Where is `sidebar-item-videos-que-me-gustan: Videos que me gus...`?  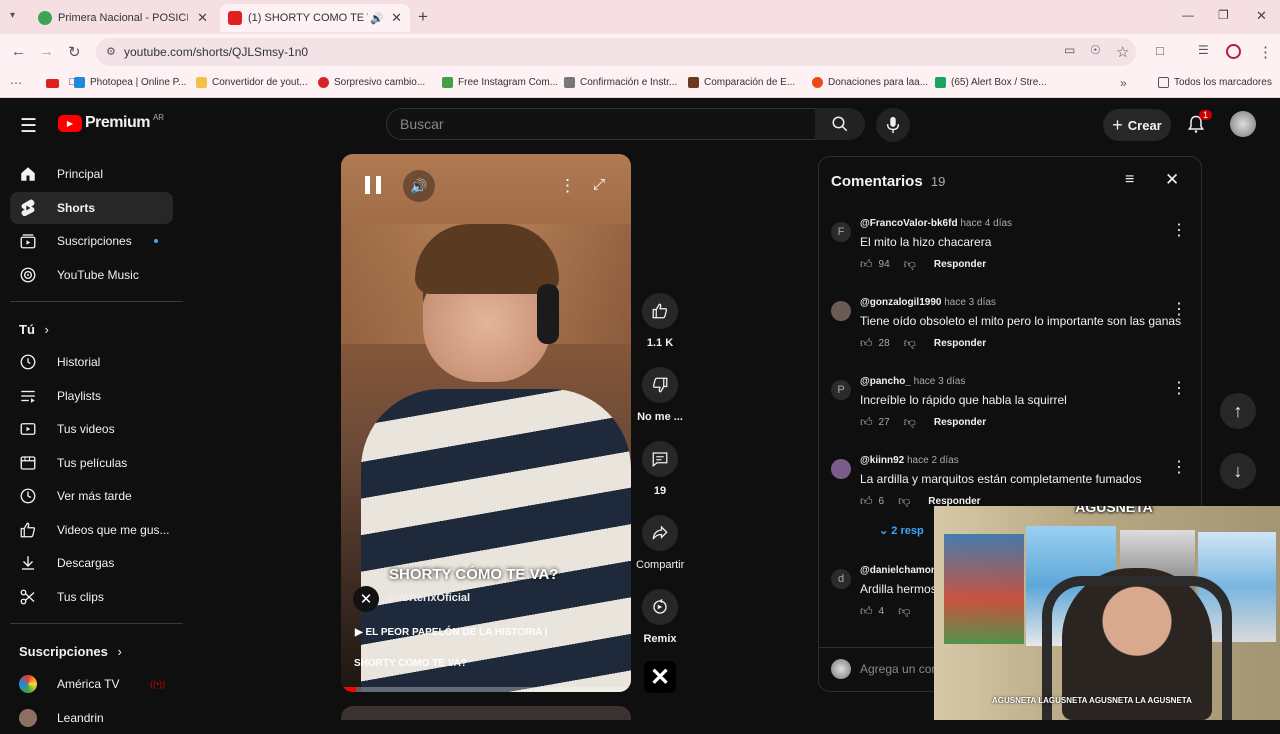 sidebar-item-videos-que-me-gustan: Videos que me gus... is located at coordinates (91, 530).